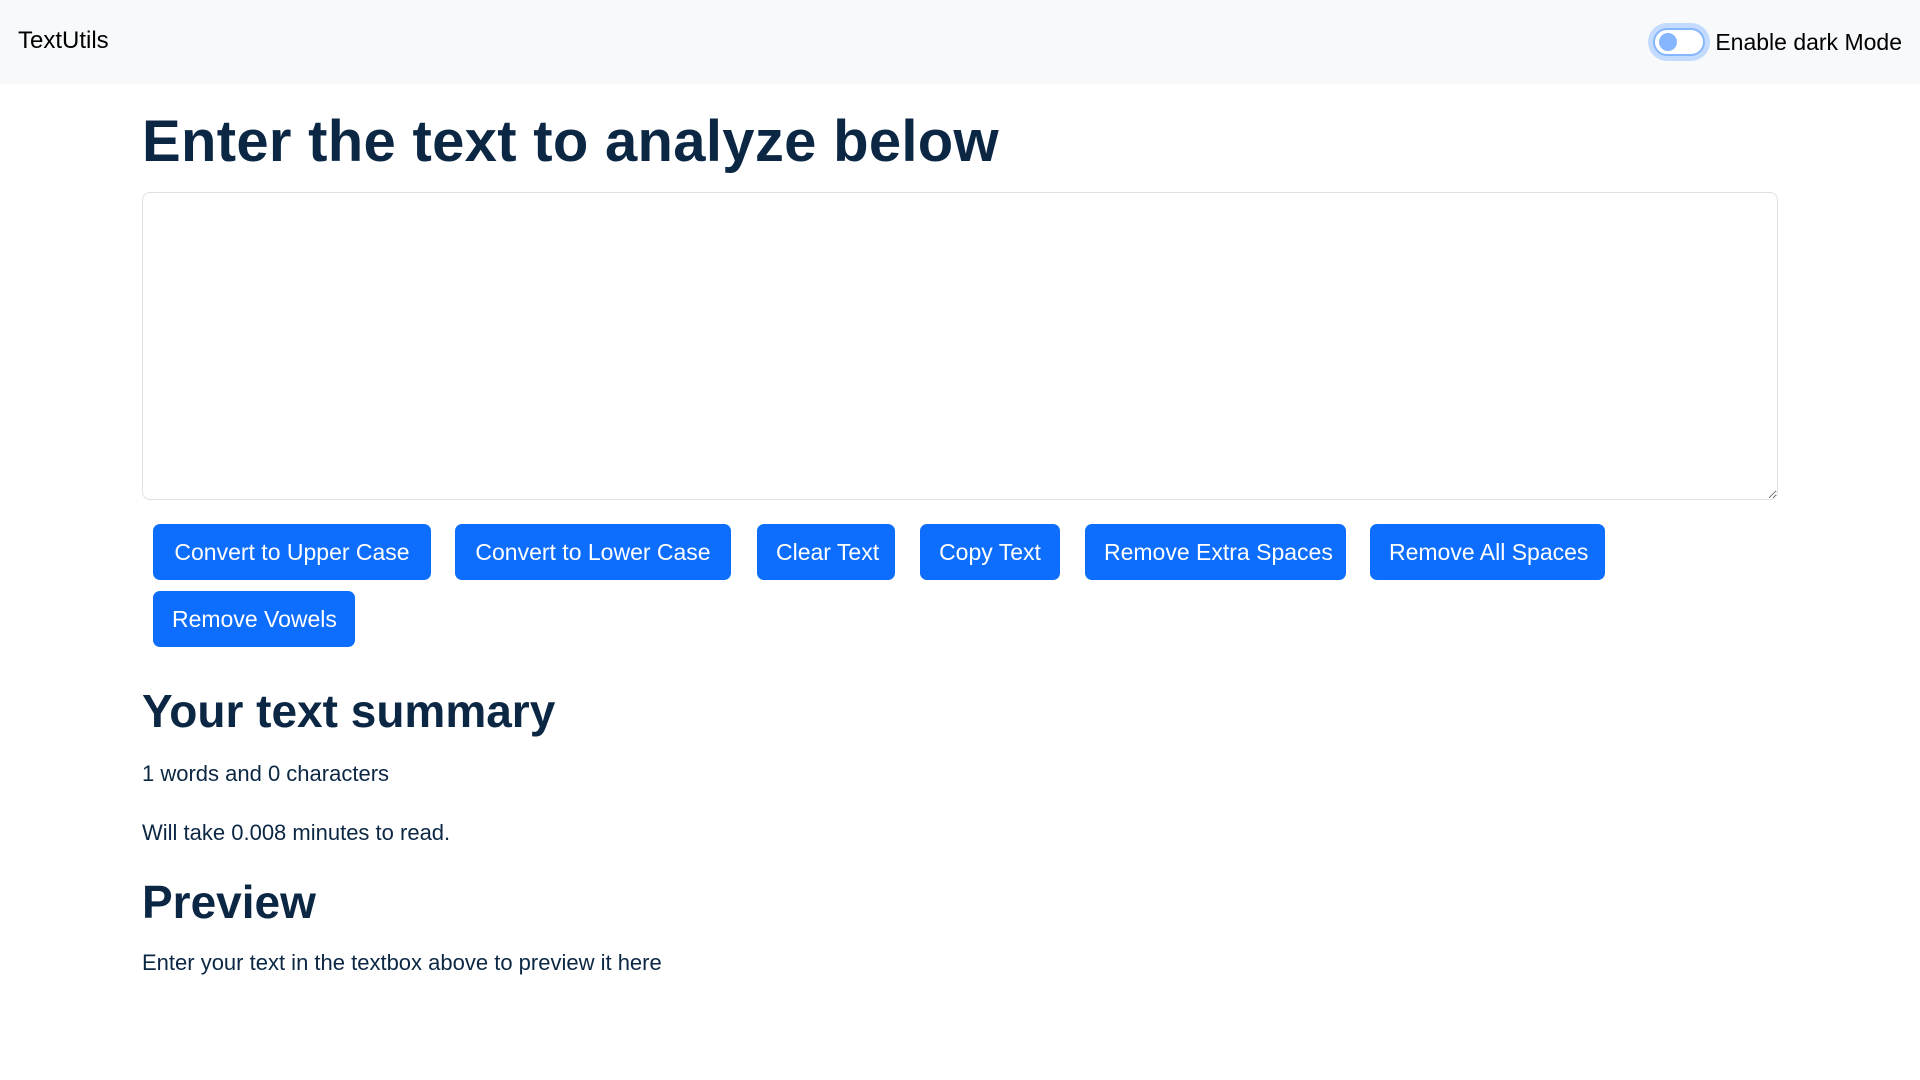 Image resolution: width=1920 pixels, height=1080 pixels. What do you see at coordinates (63, 41) in the screenshot?
I see `brand-link: TextUtils` at bounding box center [63, 41].